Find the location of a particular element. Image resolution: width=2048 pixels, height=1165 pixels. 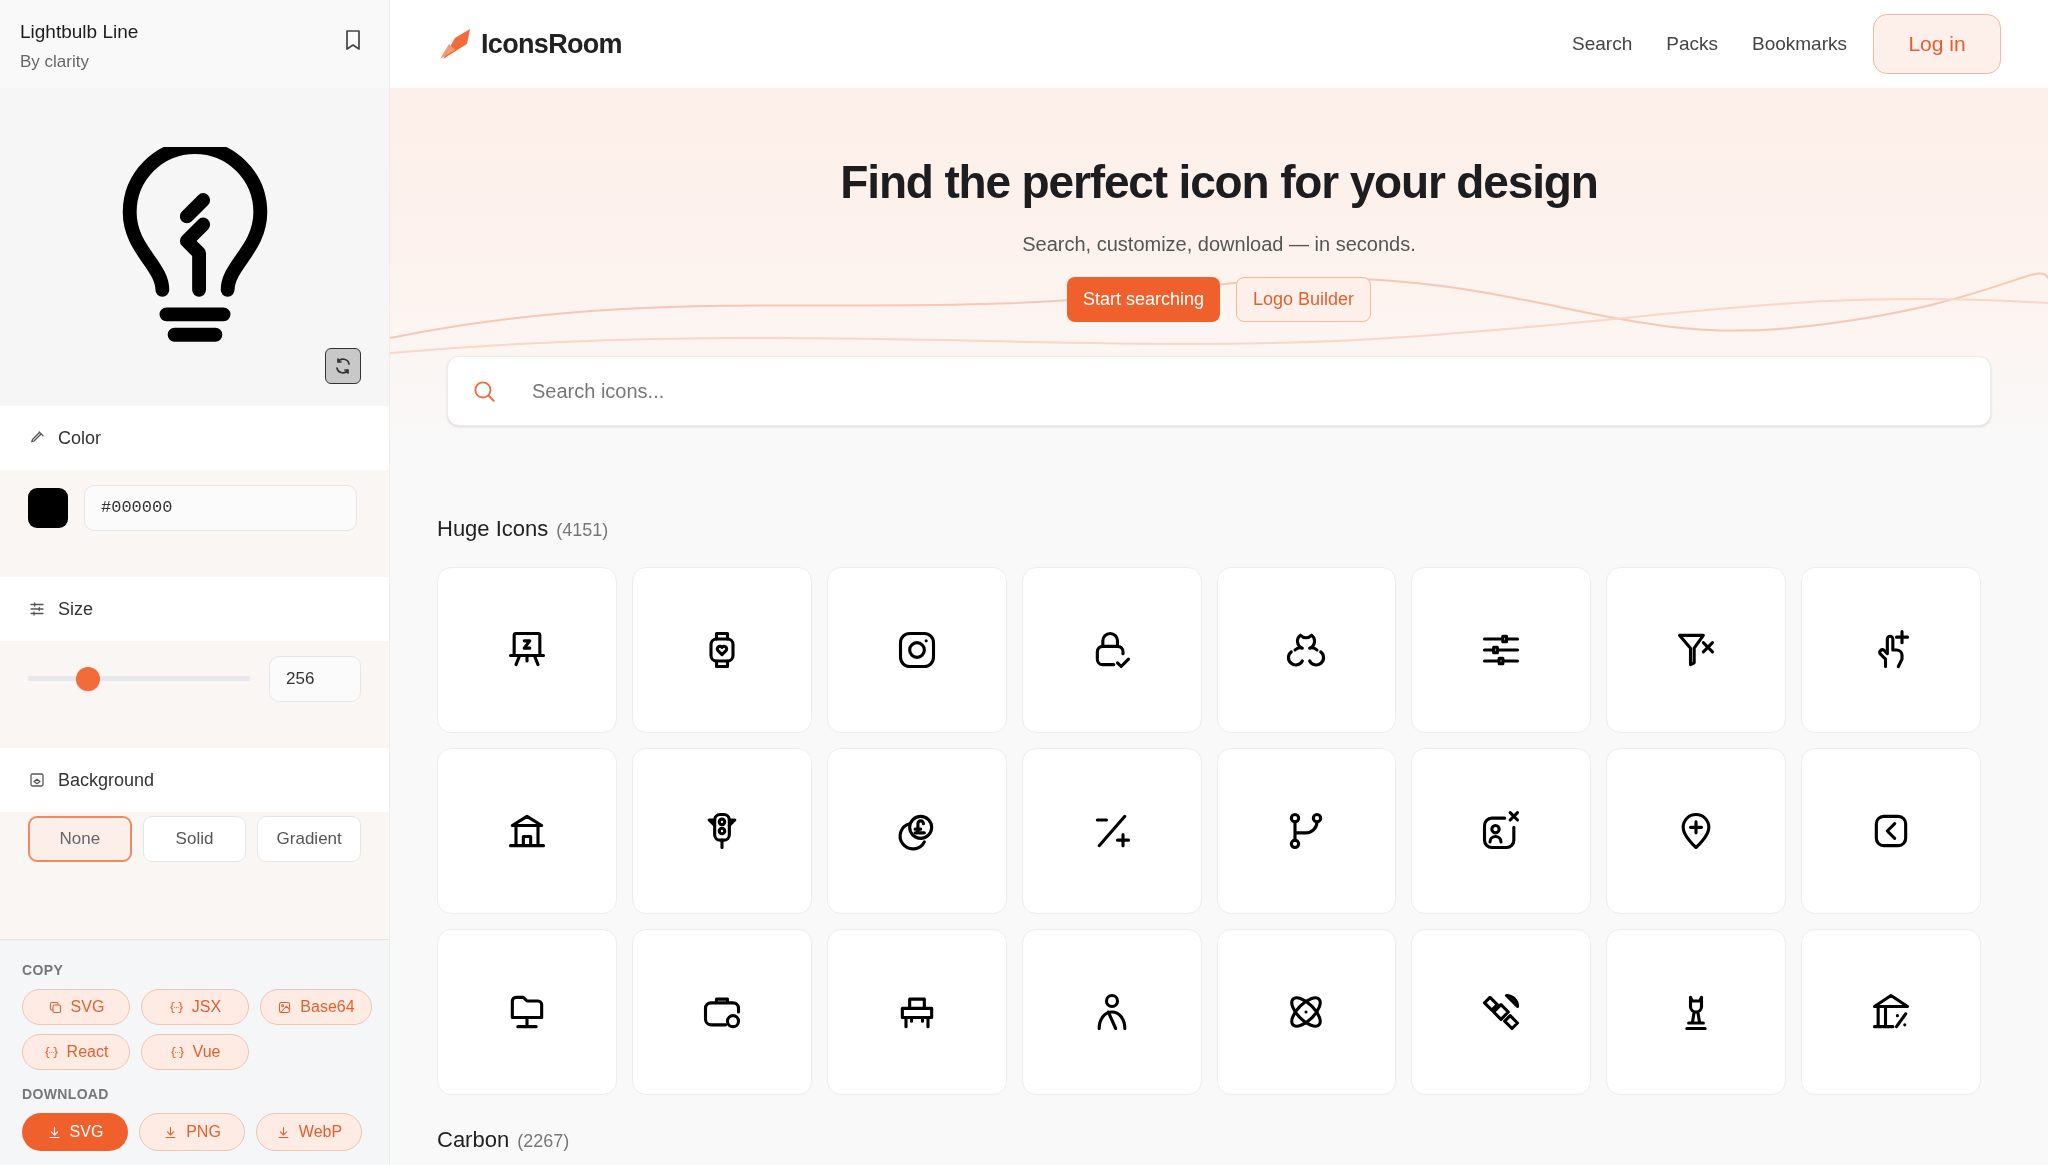

background-option: Gradient is located at coordinates (309, 839).